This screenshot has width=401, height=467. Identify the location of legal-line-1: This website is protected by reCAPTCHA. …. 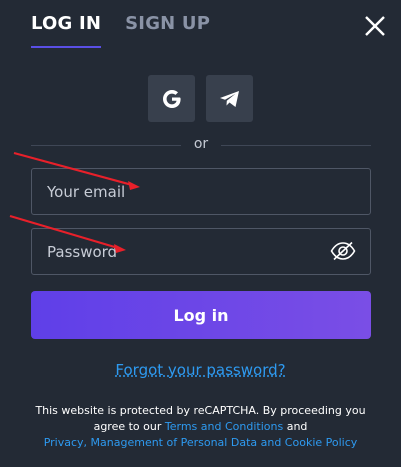
(200, 410).